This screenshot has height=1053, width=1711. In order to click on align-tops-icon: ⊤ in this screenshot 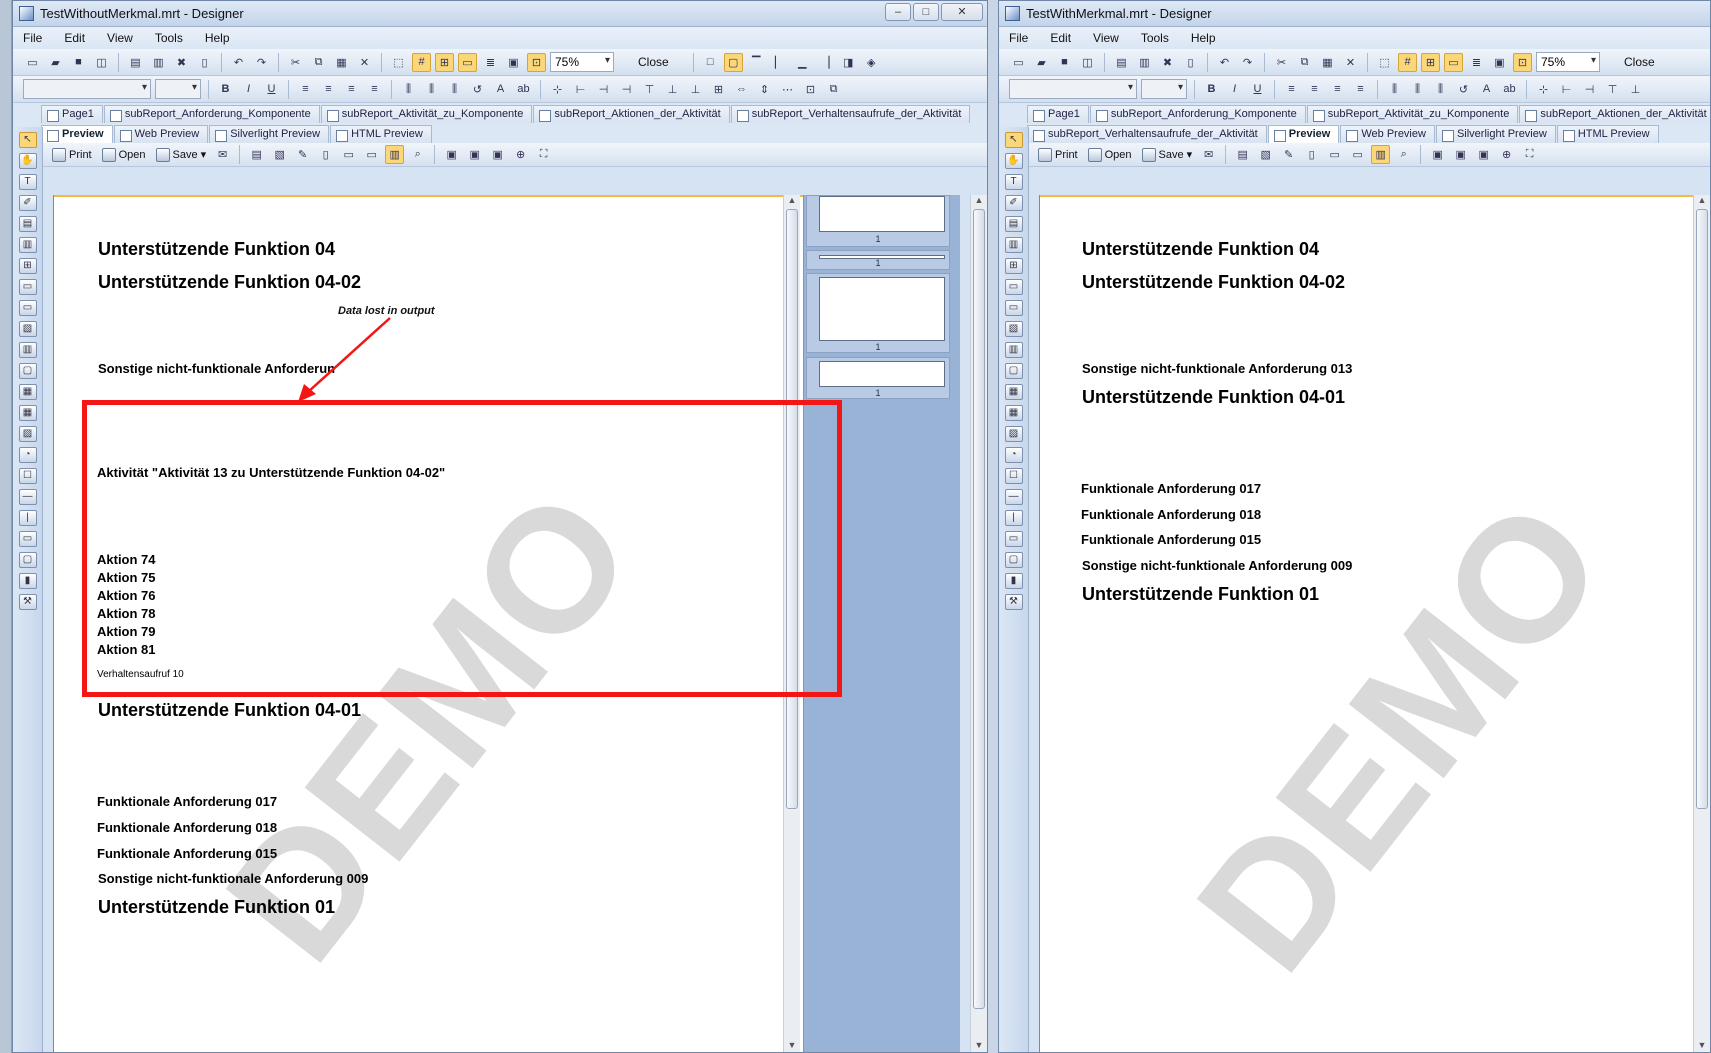, I will do `click(649, 89)`.